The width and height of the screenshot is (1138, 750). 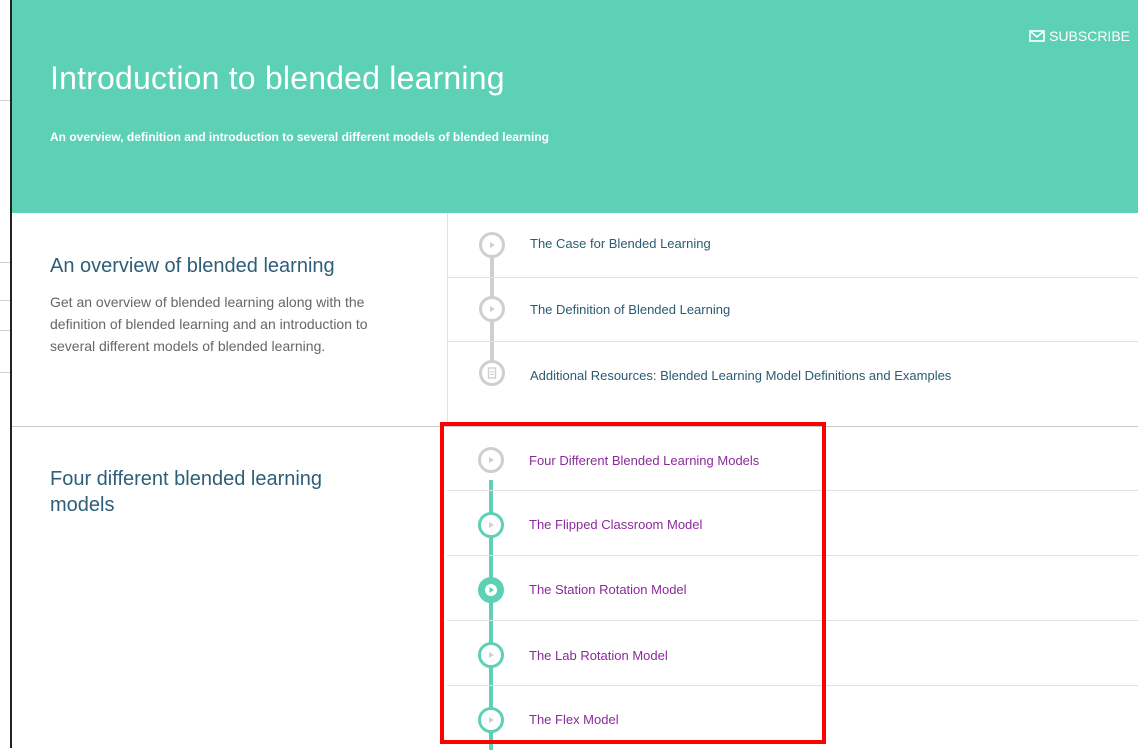 What do you see at coordinates (630, 309) in the screenshot?
I see `lesson-label: The Definition of Blended Learning` at bounding box center [630, 309].